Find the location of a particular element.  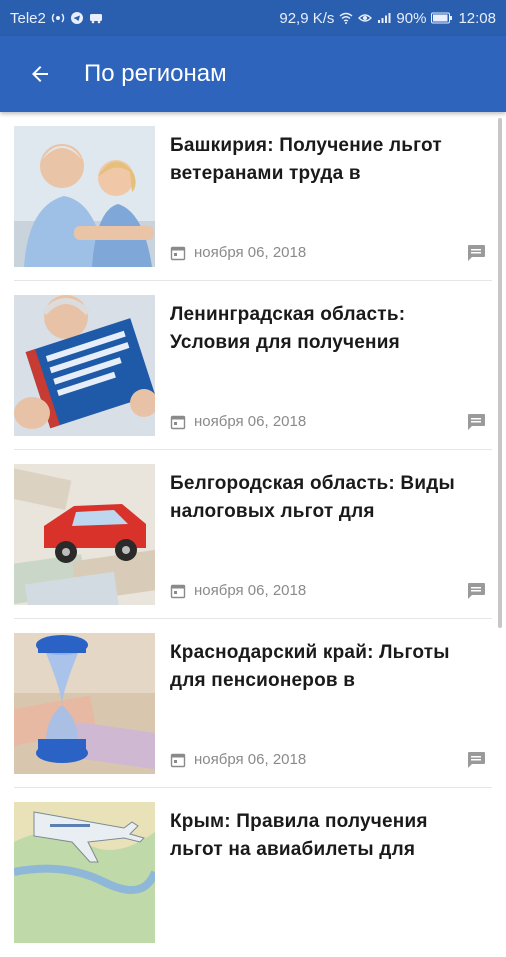

back-button is located at coordinates (40, 74).